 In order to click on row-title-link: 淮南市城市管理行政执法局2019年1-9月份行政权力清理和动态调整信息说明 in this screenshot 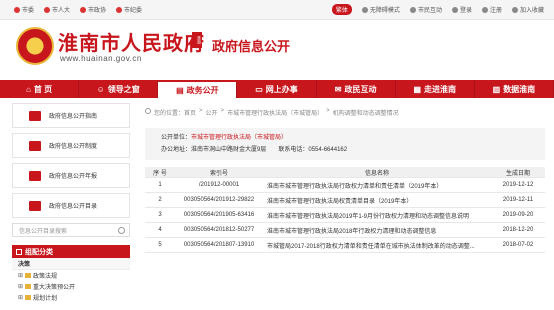, I will do `click(377, 215)`.